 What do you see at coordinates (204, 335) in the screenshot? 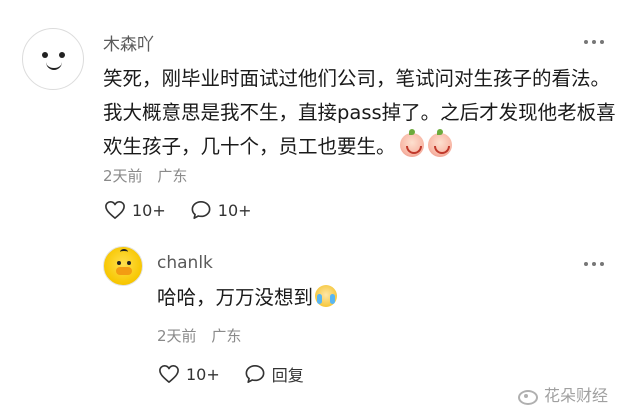
I see `reply-meta: 2天前 广东` at bounding box center [204, 335].